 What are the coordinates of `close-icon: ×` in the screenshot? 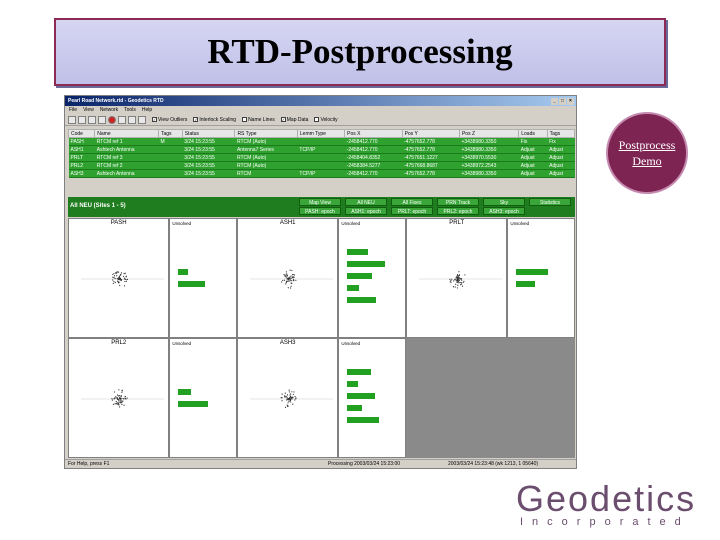 It's located at (570, 101).